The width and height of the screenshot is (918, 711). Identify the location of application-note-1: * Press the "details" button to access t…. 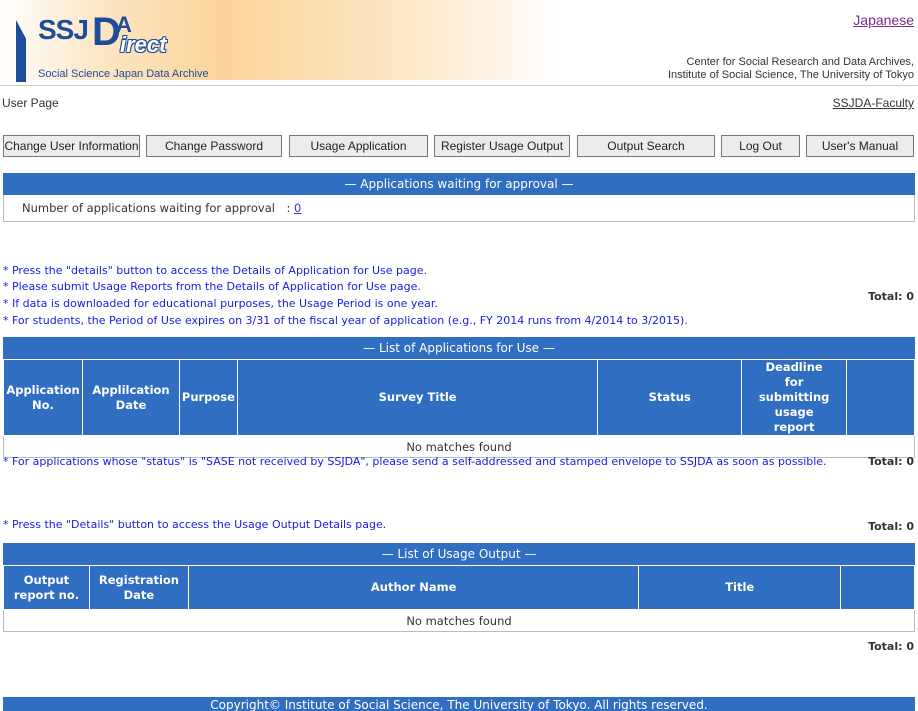
(215, 270).